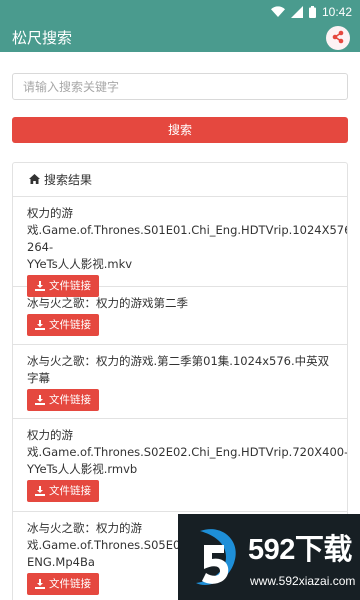  Describe the element at coordinates (34, 180) in the screenshot. I see `home-icon` at that location.